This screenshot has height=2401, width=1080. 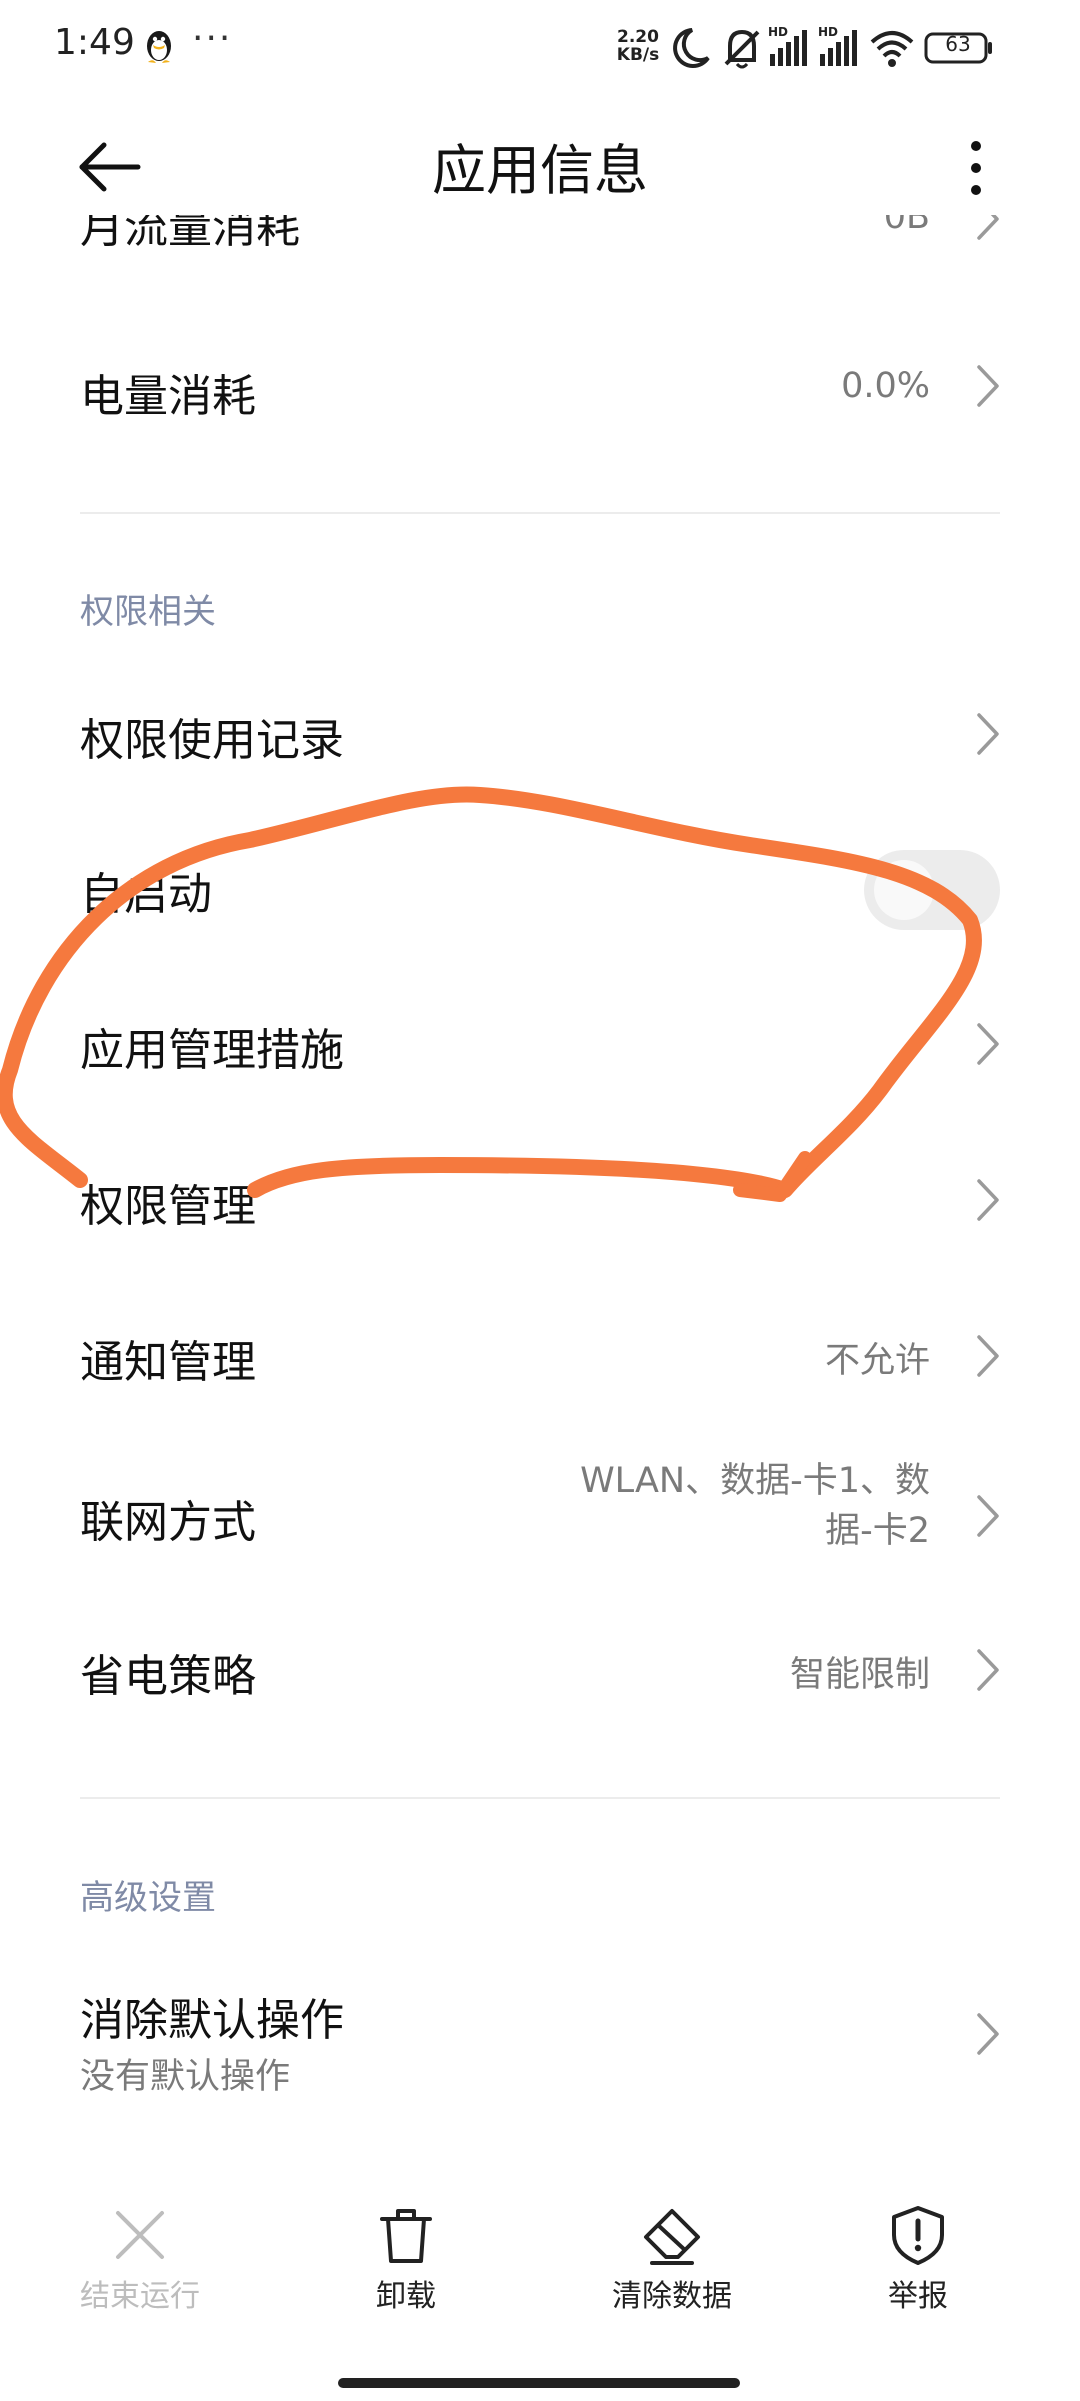 I want to click on toggle-knob, so click(x=904, y=890).